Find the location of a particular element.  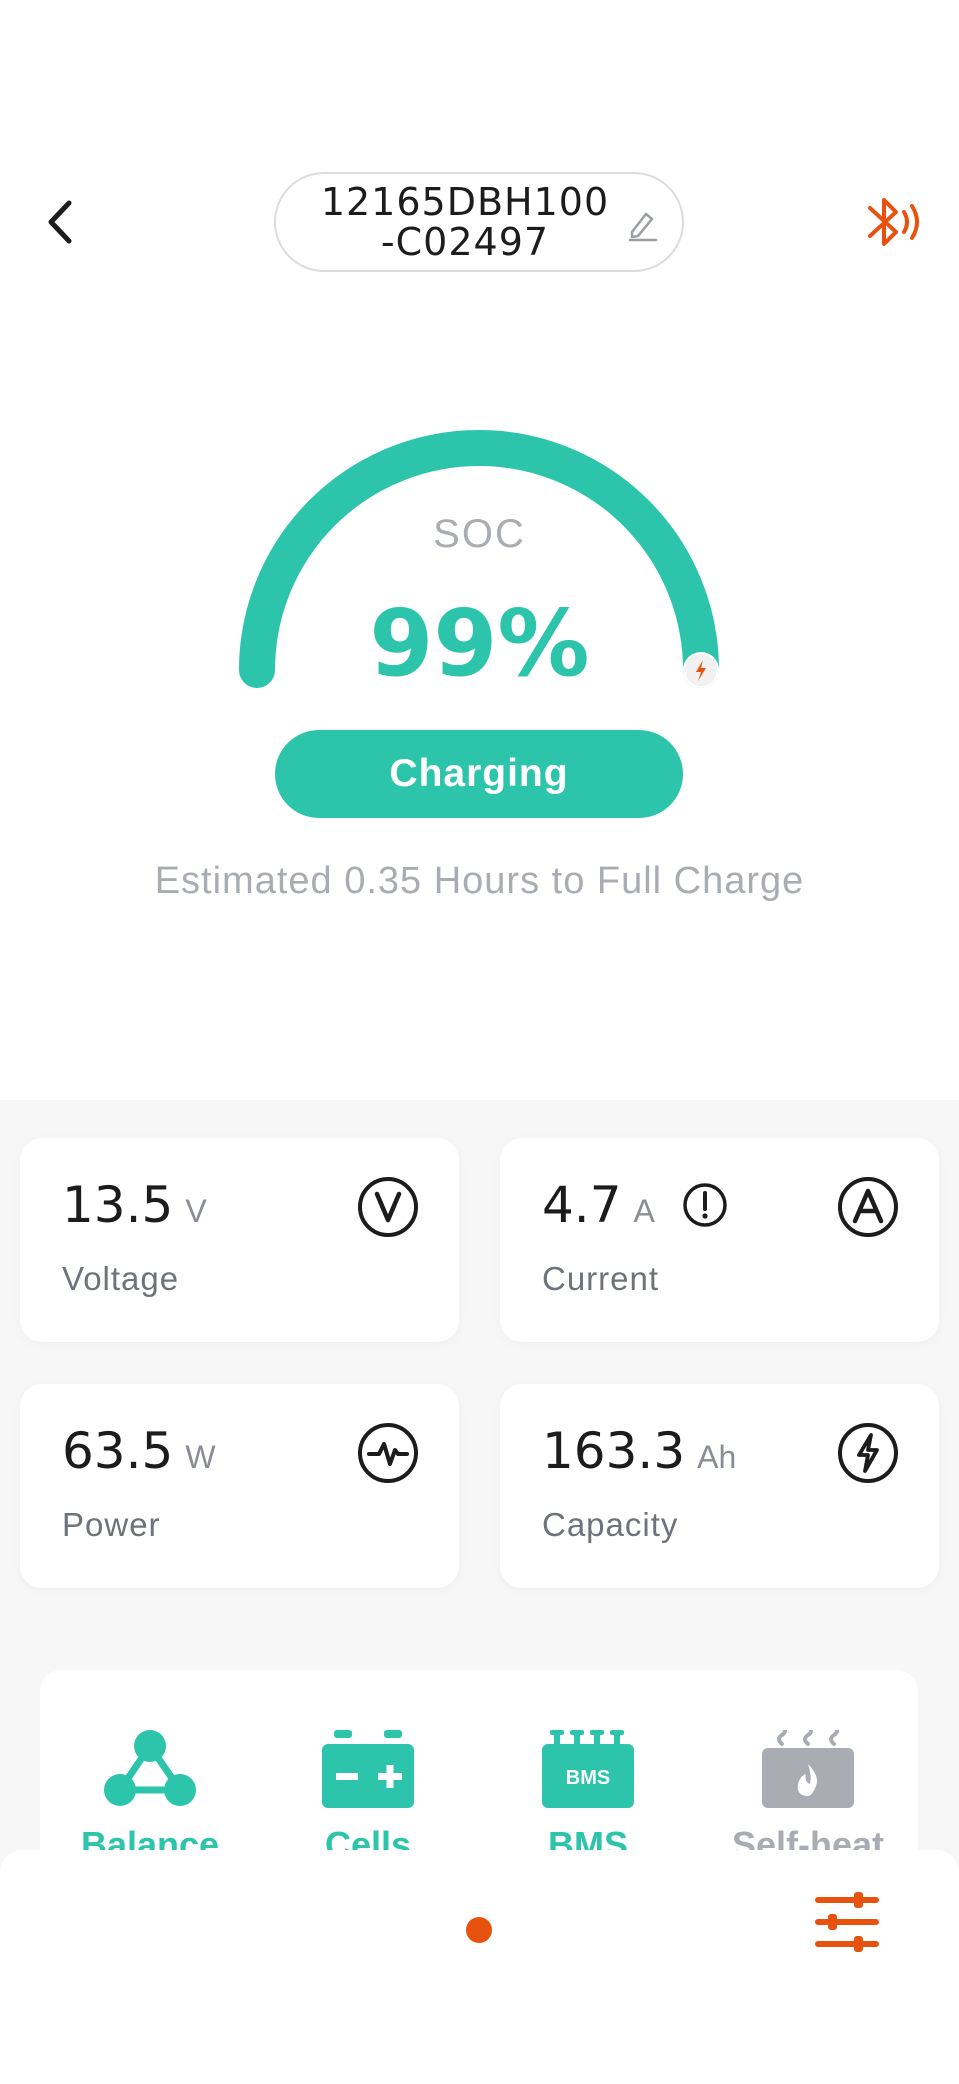

balance-icon is located at coordinates (150, 1768).